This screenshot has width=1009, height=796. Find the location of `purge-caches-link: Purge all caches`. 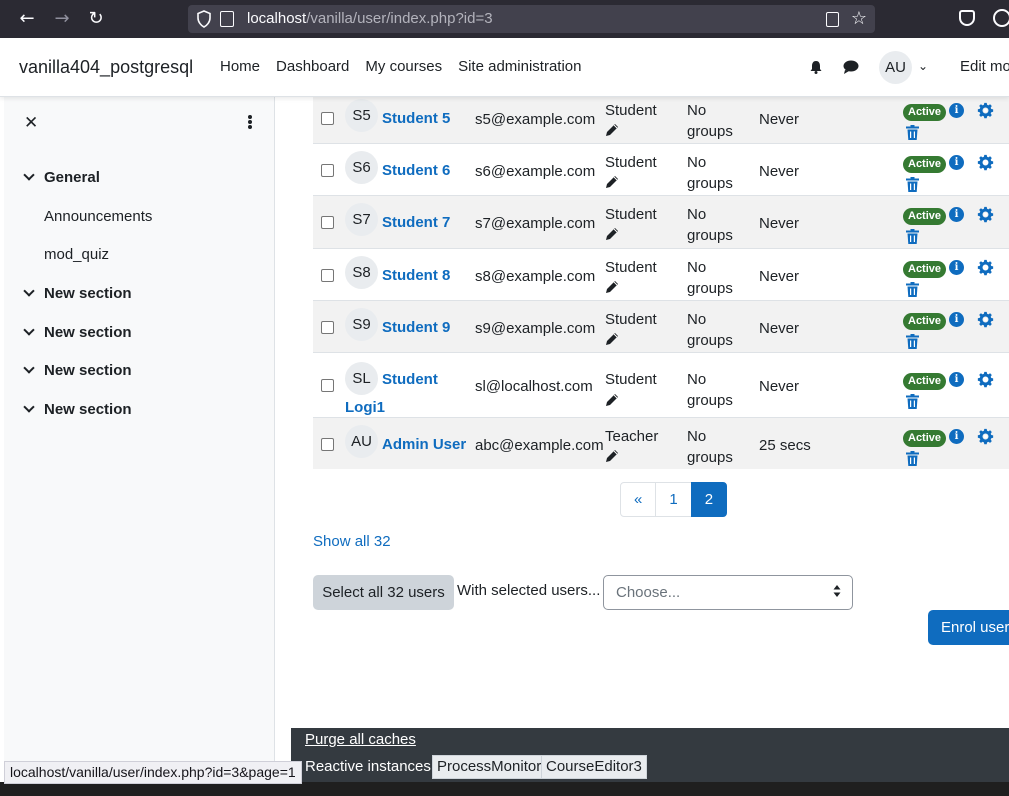

purge-caches-link: Purge all caches is located at coordinates (360, 739).